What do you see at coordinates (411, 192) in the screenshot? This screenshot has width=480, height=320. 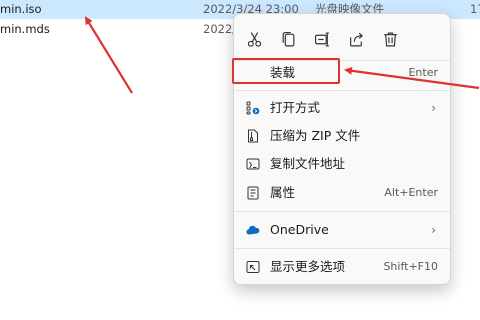 I see `menu-item-shortcut: Alt+Enter` at bounding box center [411, 192].